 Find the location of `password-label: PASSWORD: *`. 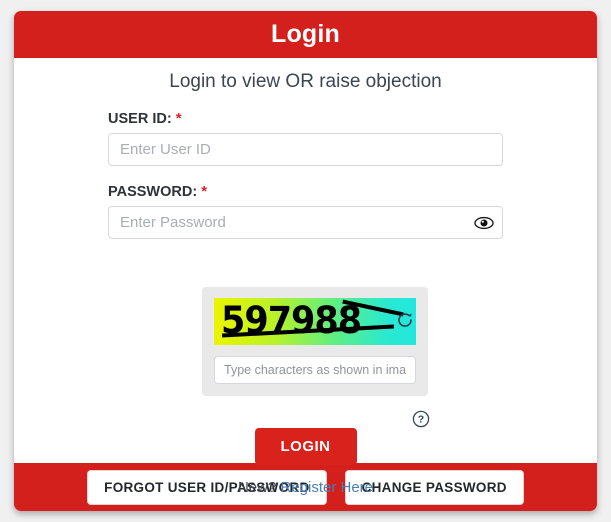

password-label: PASSWORD: * is located at coordinates (305, 191).